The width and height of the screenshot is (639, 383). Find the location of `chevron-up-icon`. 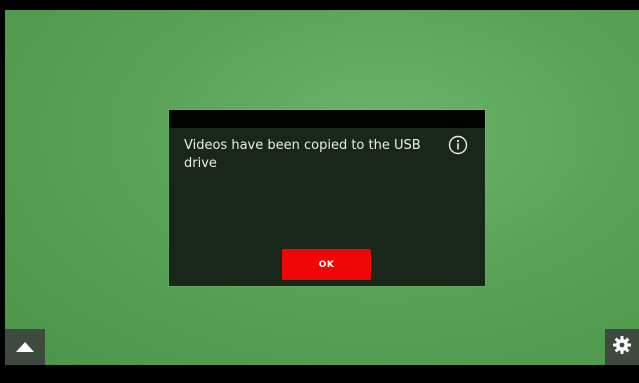

chevron-up-icon is located at coordinates (25, 347).